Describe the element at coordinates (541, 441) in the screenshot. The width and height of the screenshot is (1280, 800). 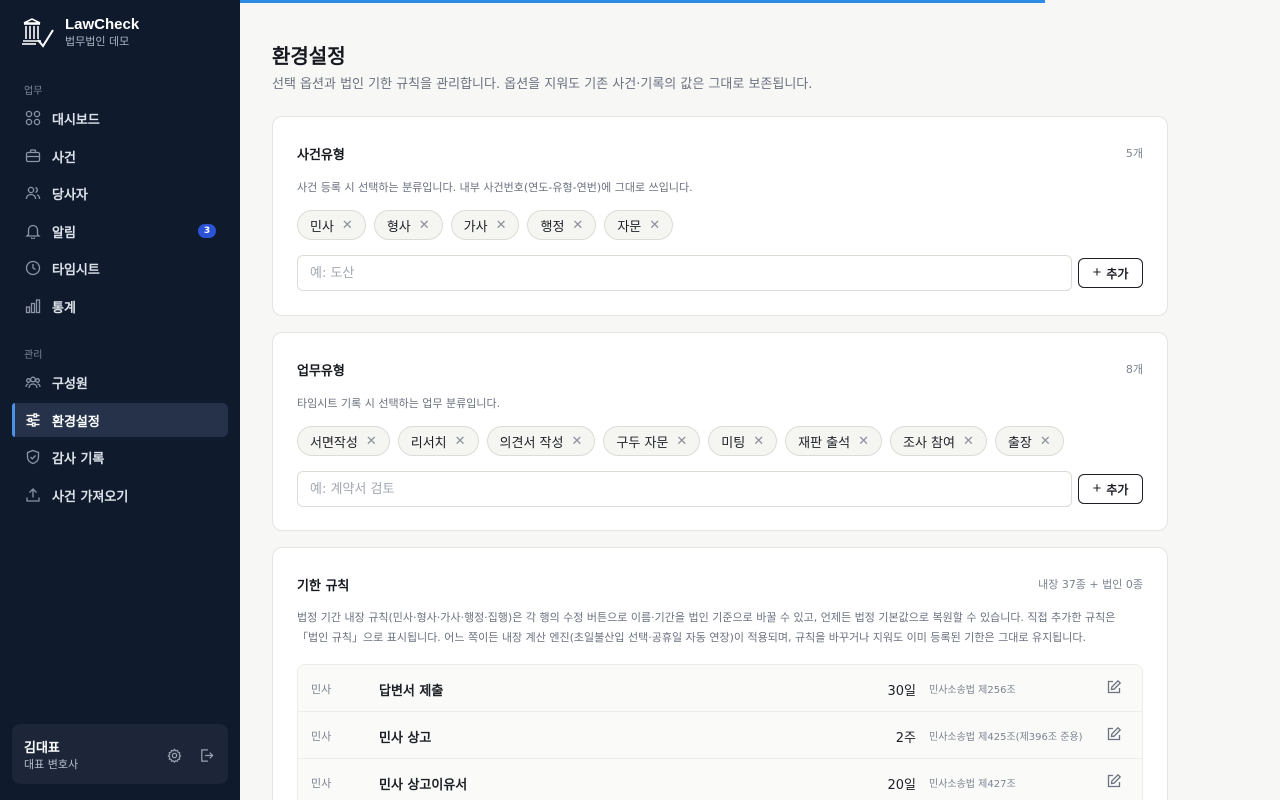
I see `option-chip: 의견서 작성 ✕` at that location.